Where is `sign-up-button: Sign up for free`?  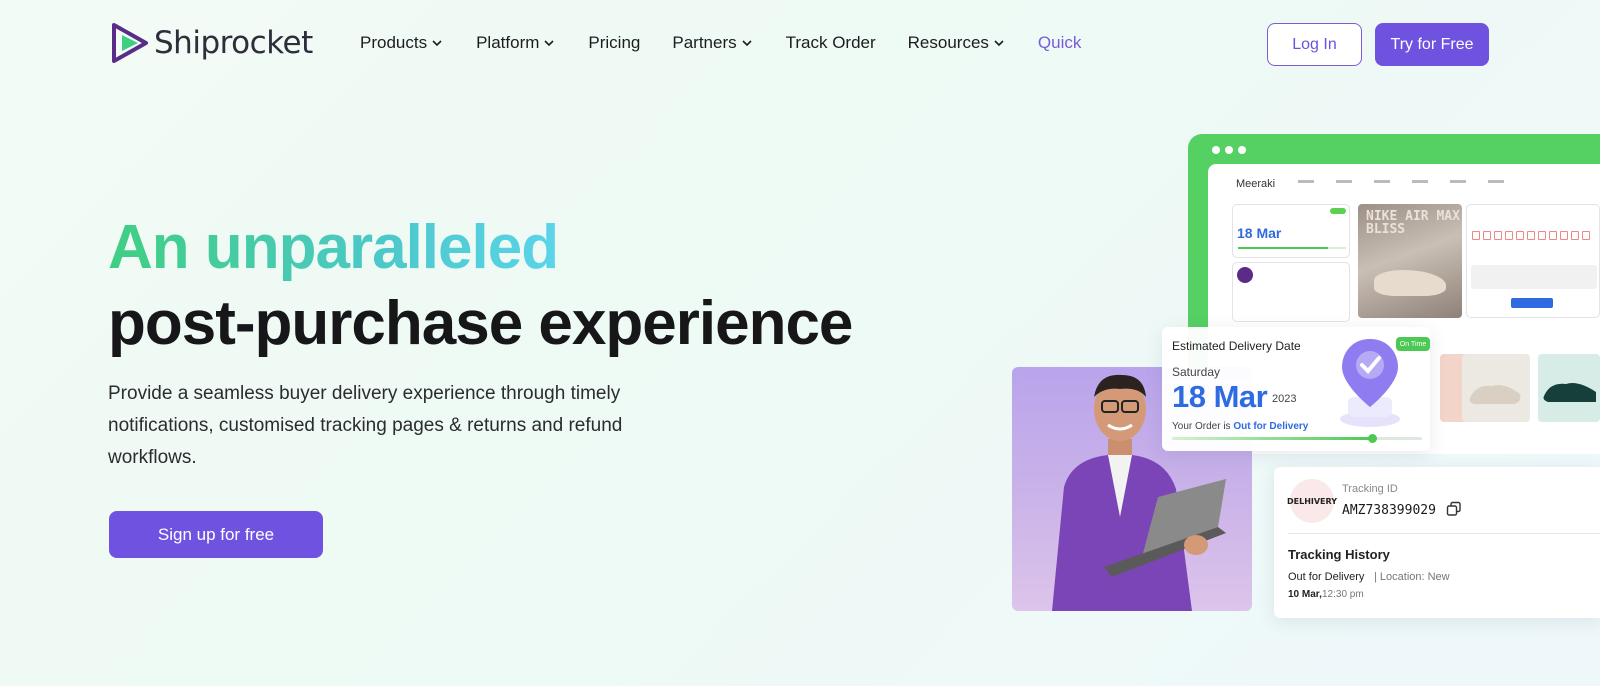
sign-up-button: Sign up for free is located at coordinates (216, 534).